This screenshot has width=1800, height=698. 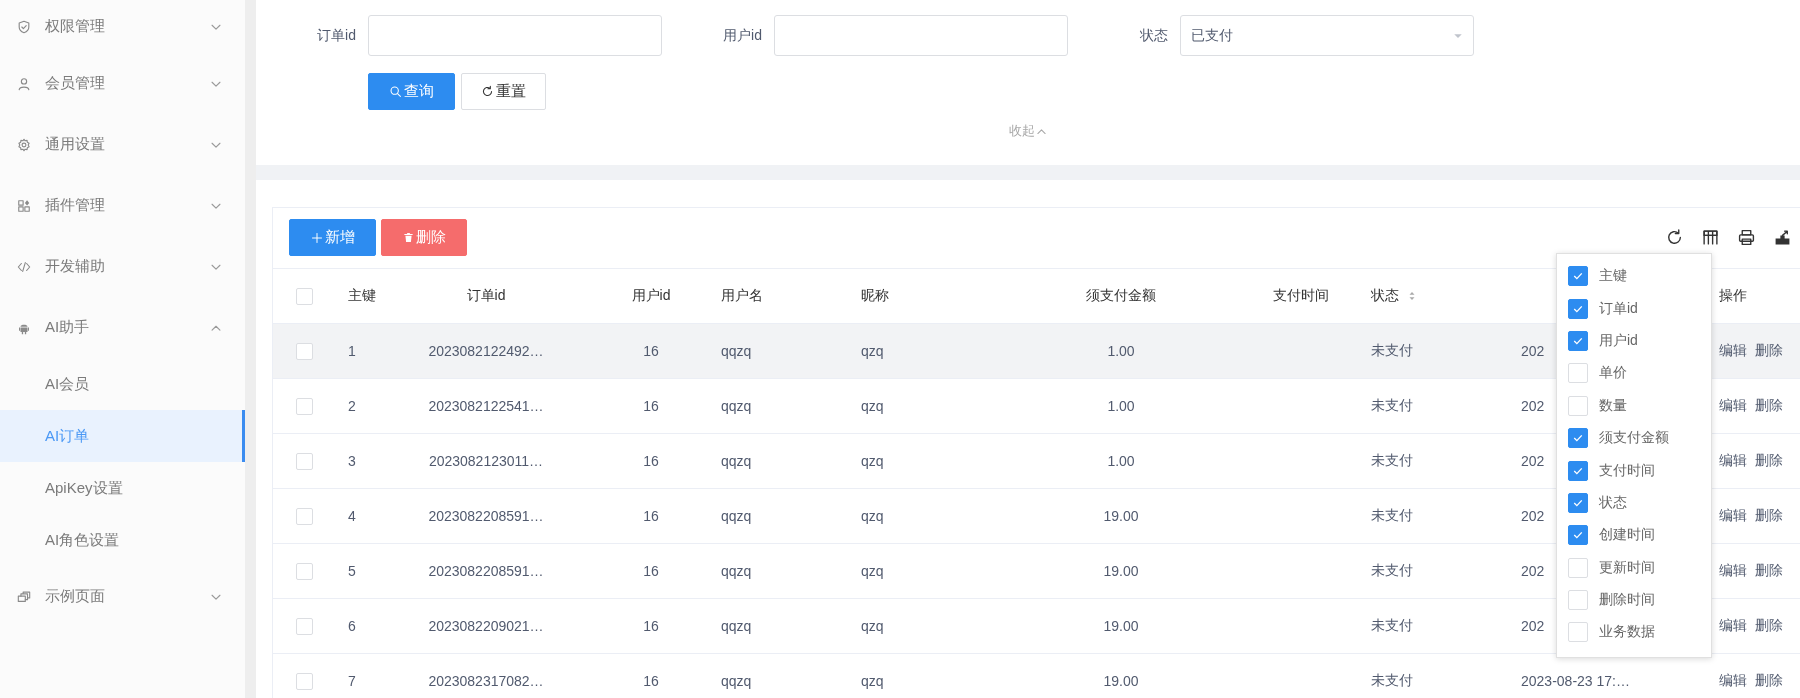 What do you see at coordinates (411, 91) in the screenshot?
I see `search-button: 查询` at bounding box center [411, 91].